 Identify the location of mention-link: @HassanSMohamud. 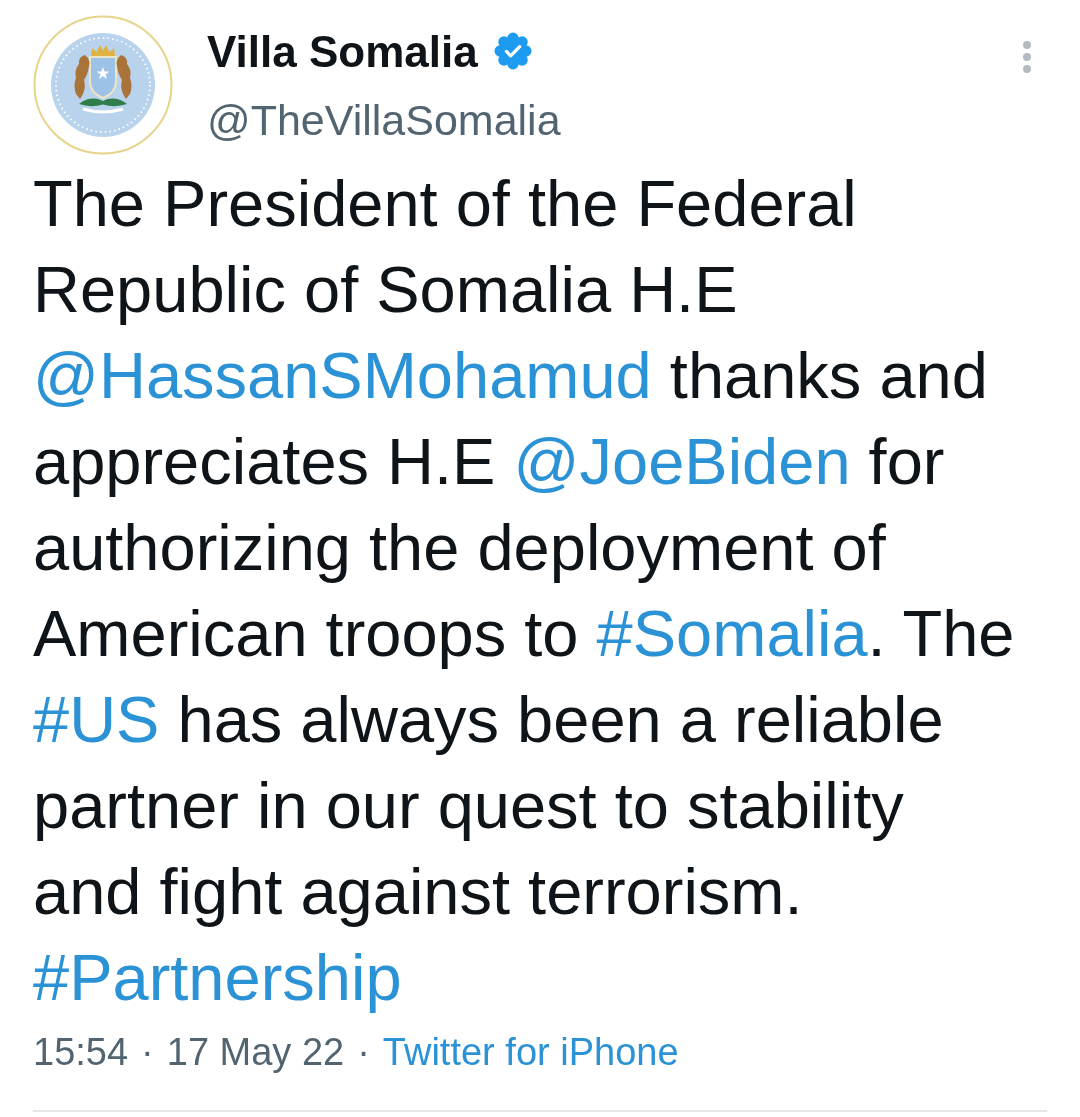
(342, 375).